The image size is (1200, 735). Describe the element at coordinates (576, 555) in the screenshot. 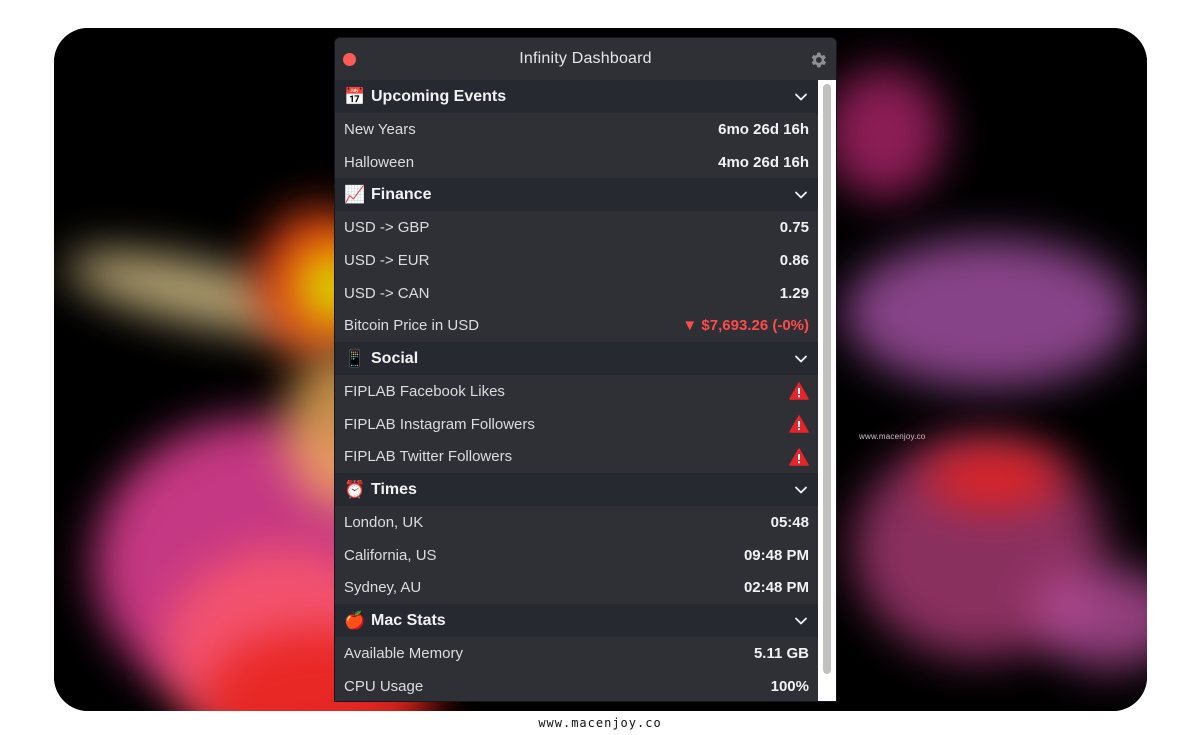

I see `list-item: California, US 09:48 PM` at that location.